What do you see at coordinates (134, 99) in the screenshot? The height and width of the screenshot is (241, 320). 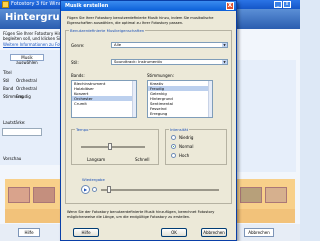 I see `bands-scrollbar` at bounding box center [134, 99].